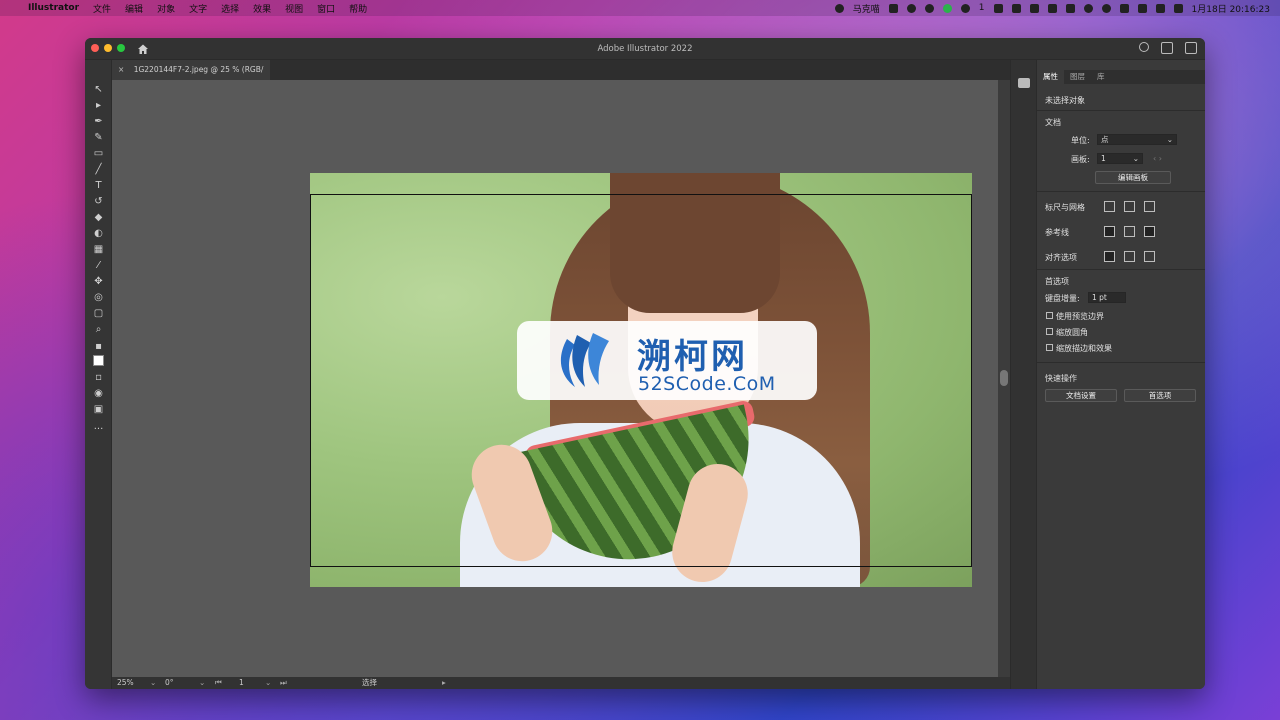 The width and height of the screenshot is (1280, 720). I want to click on grid-app-icon, so click(1124, 8).